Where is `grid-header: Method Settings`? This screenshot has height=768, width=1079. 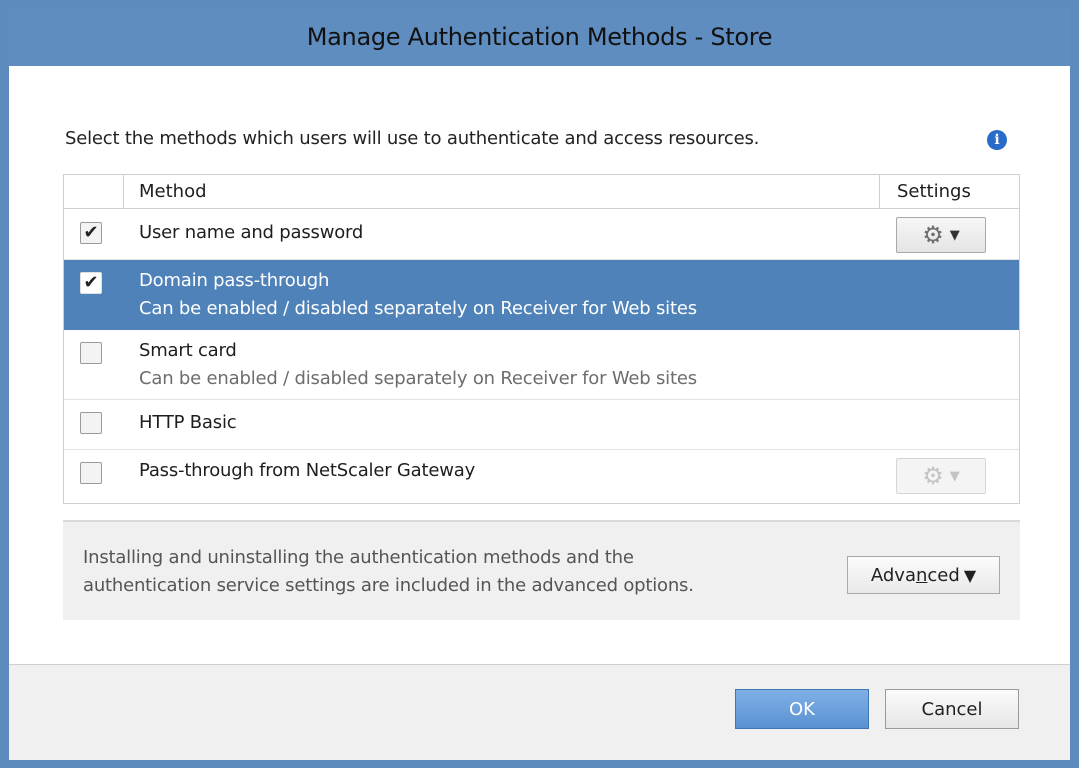
grid-header: Method Settings is located at coordinates (541, 192).